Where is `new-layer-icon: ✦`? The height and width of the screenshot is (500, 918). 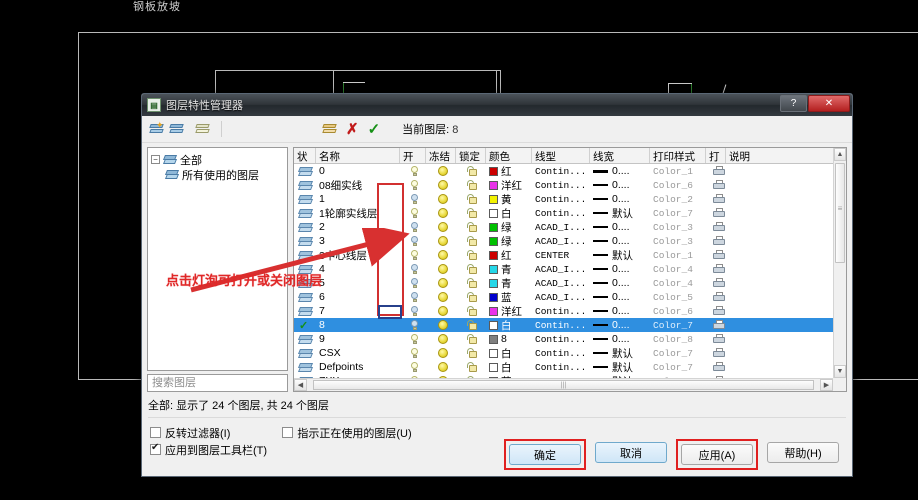
new-layer-icon: ✦ is located at coordinates (157, 129).